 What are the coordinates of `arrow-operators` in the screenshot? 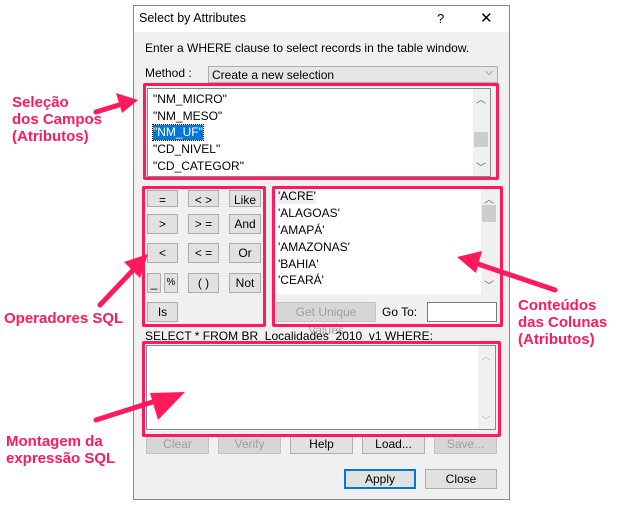 It's located at (117, 286).